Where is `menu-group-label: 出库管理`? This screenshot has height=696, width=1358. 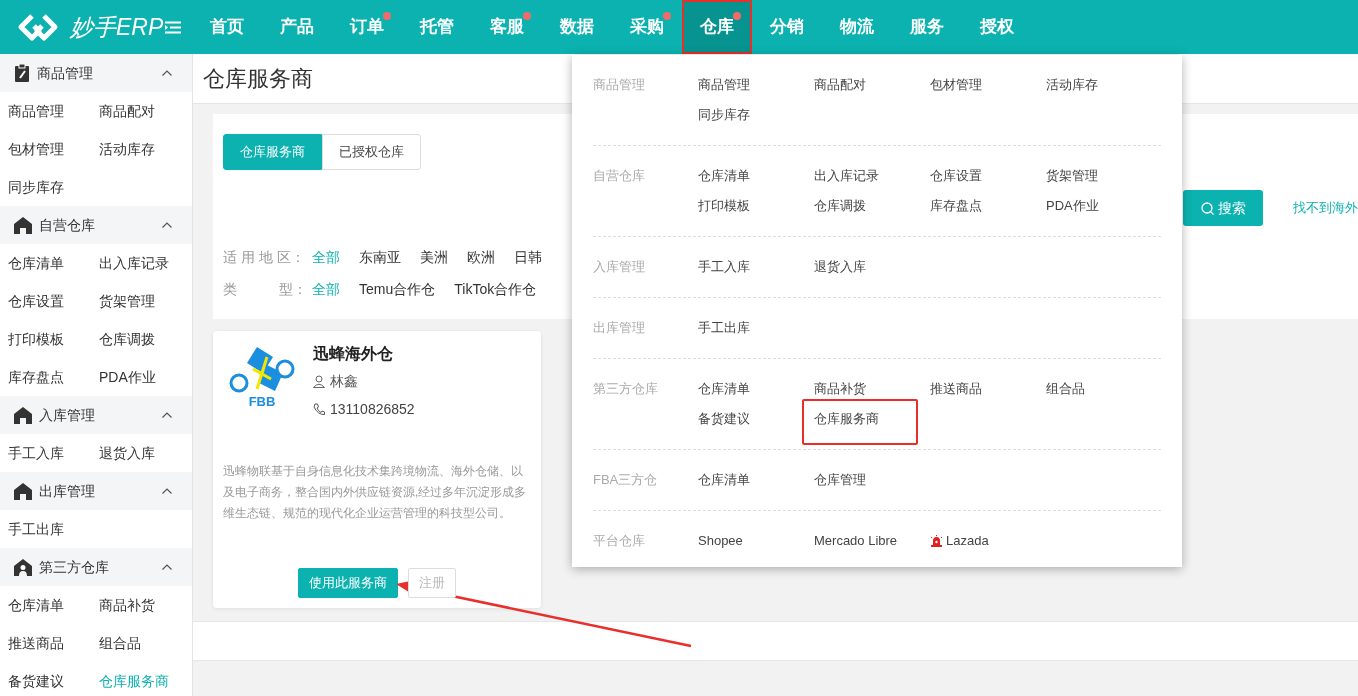
menu-group-label: 出库管理 is located at coordinates (619, 328).